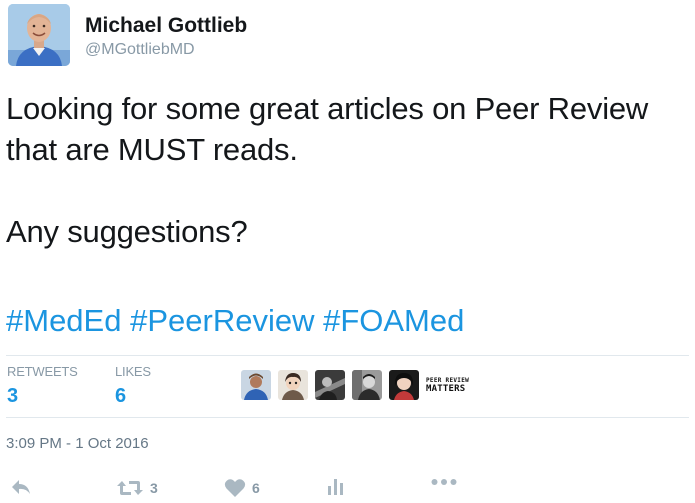  What do you see at coordinates (393, 320) in the screenshot?
I see `hashtag-link: #FOAMed` at bounding box center [393, 320].